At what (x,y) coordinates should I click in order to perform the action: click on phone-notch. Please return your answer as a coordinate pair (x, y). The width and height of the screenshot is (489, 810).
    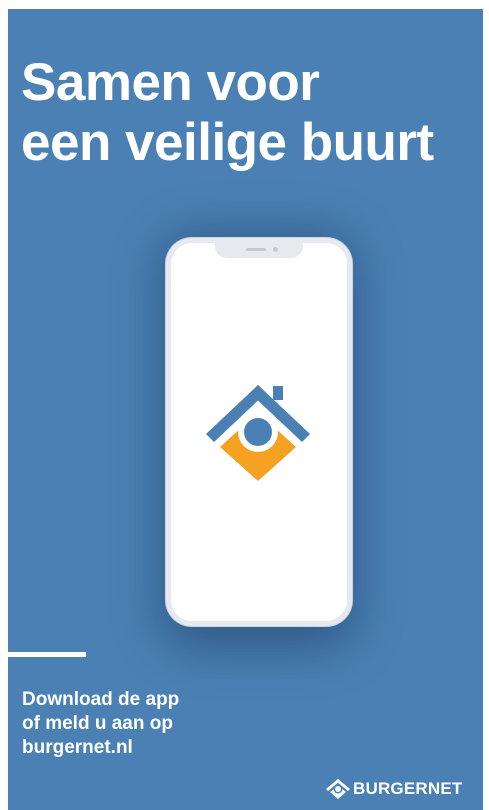
    Looking at the image, I should click on (259, 250).